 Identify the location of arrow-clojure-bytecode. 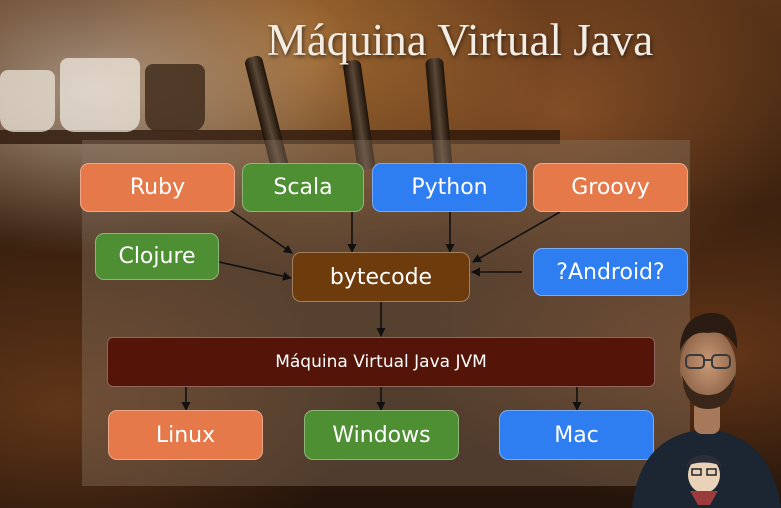
(255, 271).